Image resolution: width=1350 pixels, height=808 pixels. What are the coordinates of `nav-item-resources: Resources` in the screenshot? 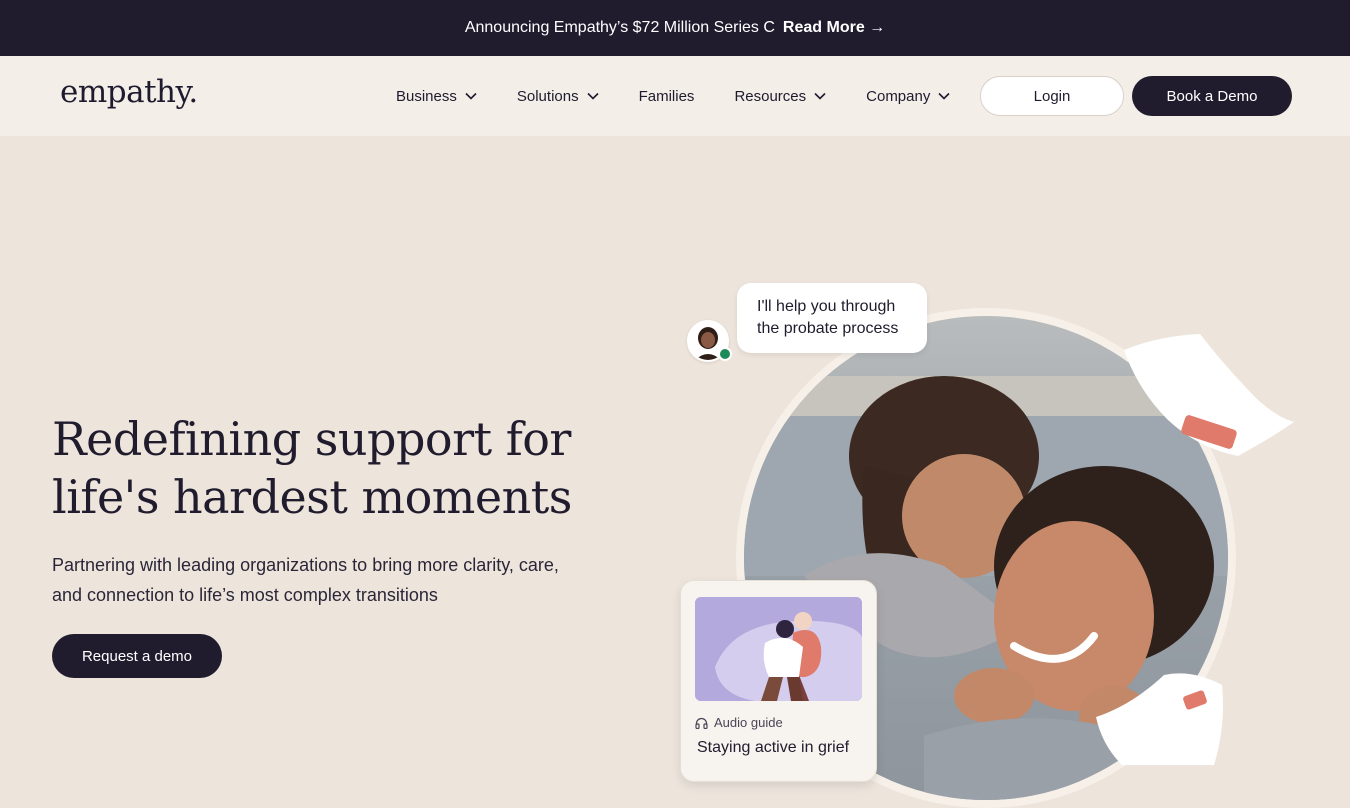 It's located at (780, 96).